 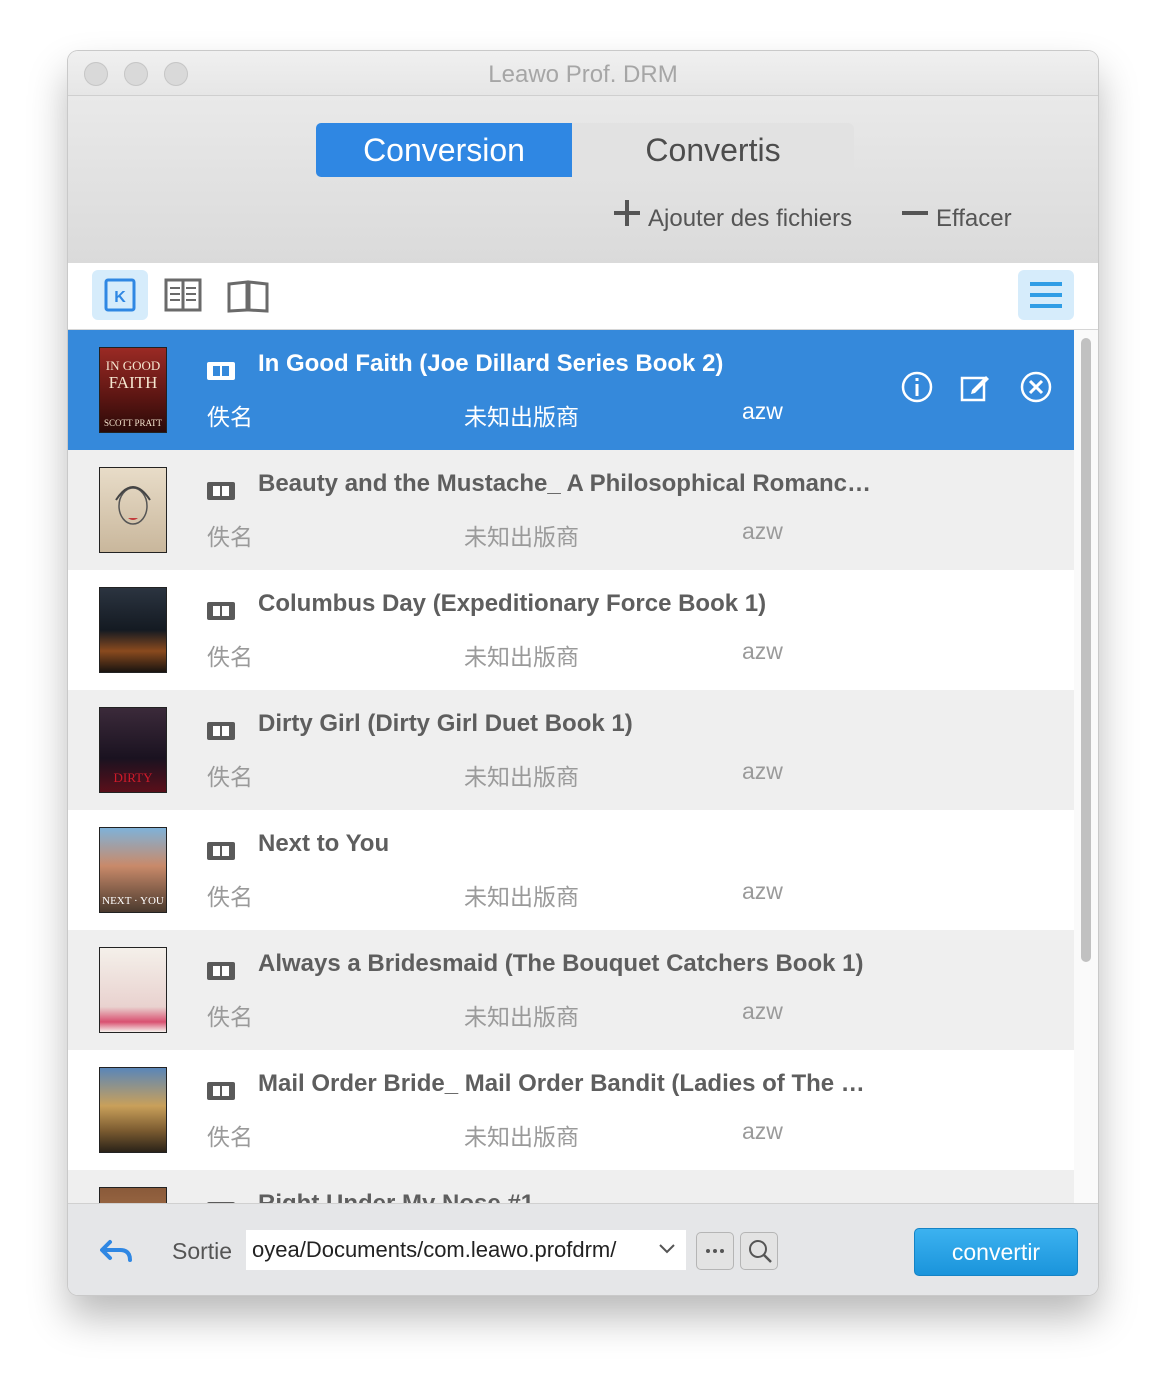 I want to click on svg-text: FAITH, so click(x=133, y=382).